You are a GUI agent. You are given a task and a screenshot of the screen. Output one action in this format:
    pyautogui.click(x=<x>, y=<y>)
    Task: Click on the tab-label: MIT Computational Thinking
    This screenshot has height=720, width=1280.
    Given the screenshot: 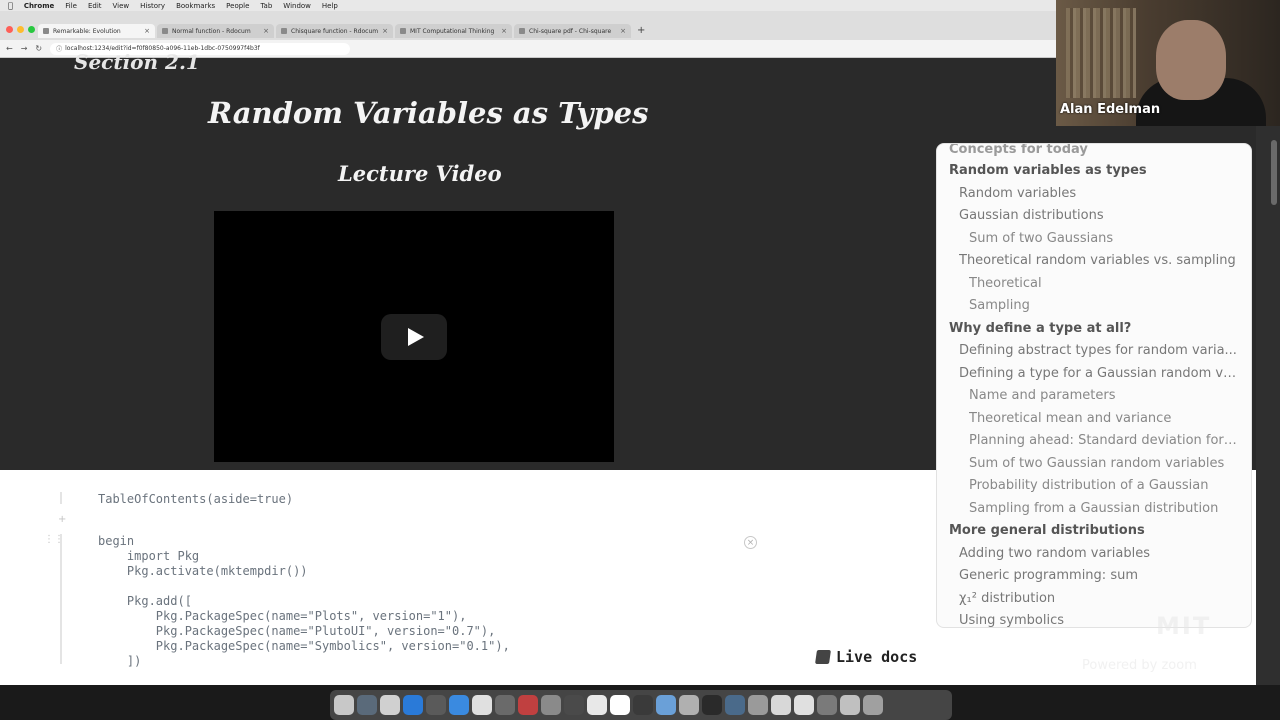 What is the action you would take?
    pyautogui.click(x=452, y=31)
    